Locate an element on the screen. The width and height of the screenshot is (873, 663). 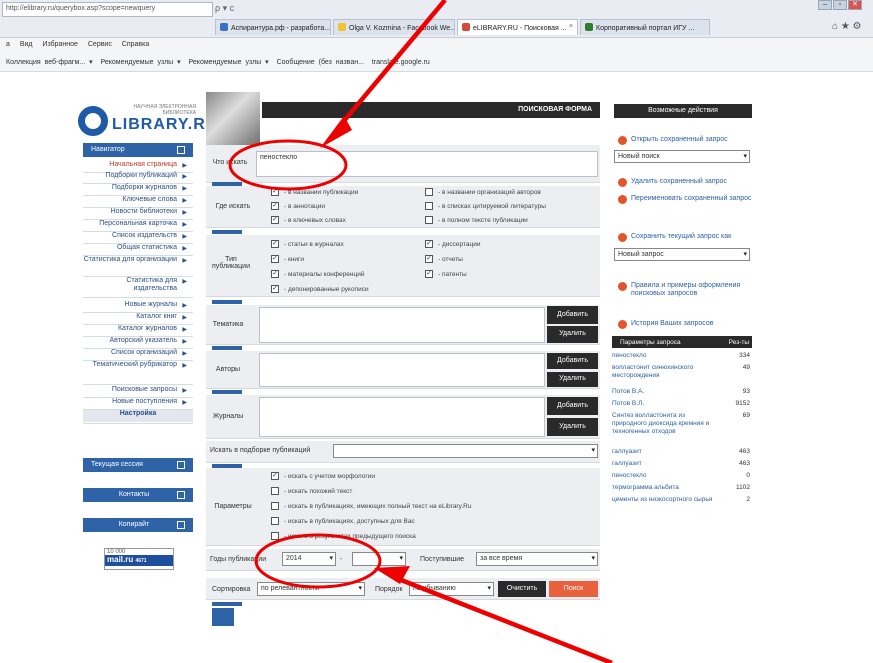
red-arrow-bottom is located at coordinates (504, 619).